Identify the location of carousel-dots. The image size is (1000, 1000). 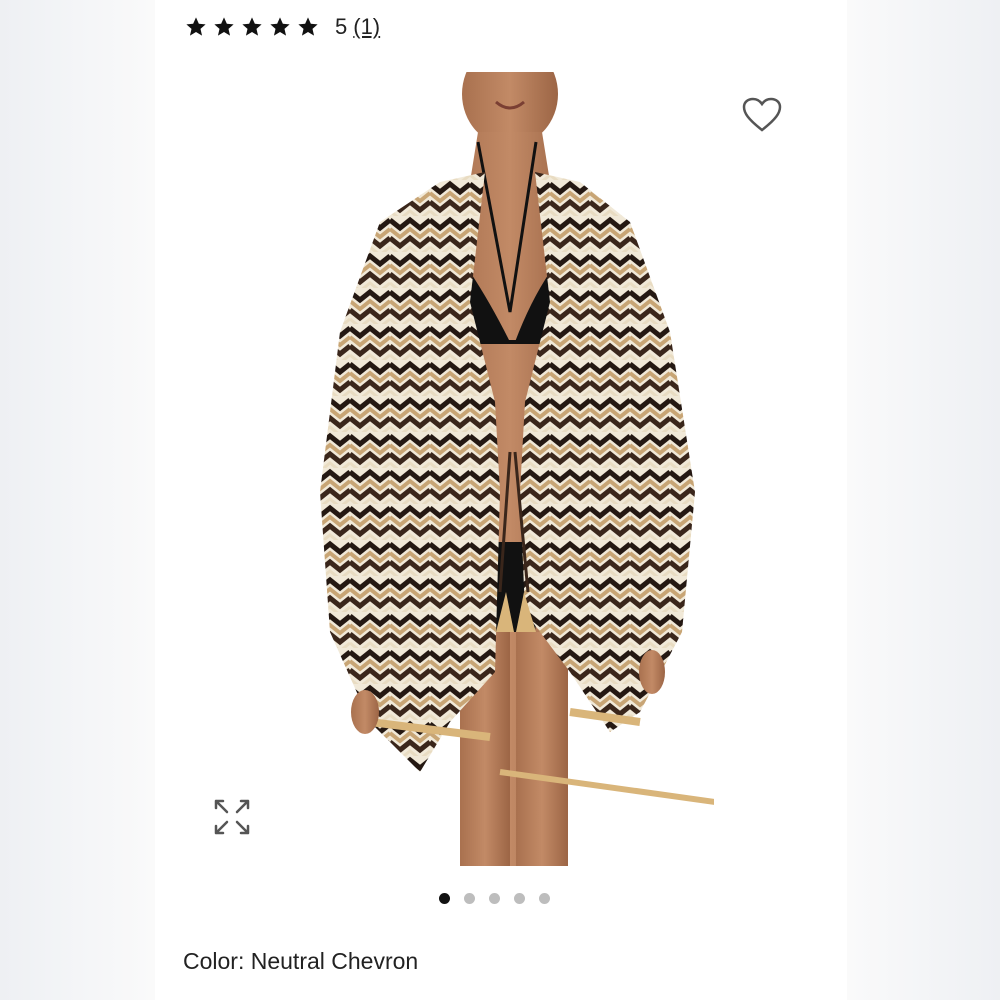
(494, 898).